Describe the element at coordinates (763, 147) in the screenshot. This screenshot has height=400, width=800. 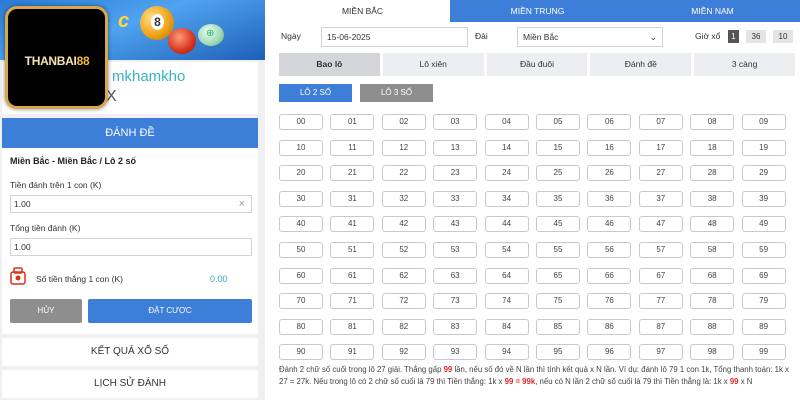
I see `number-cell-19: 19` at that location.